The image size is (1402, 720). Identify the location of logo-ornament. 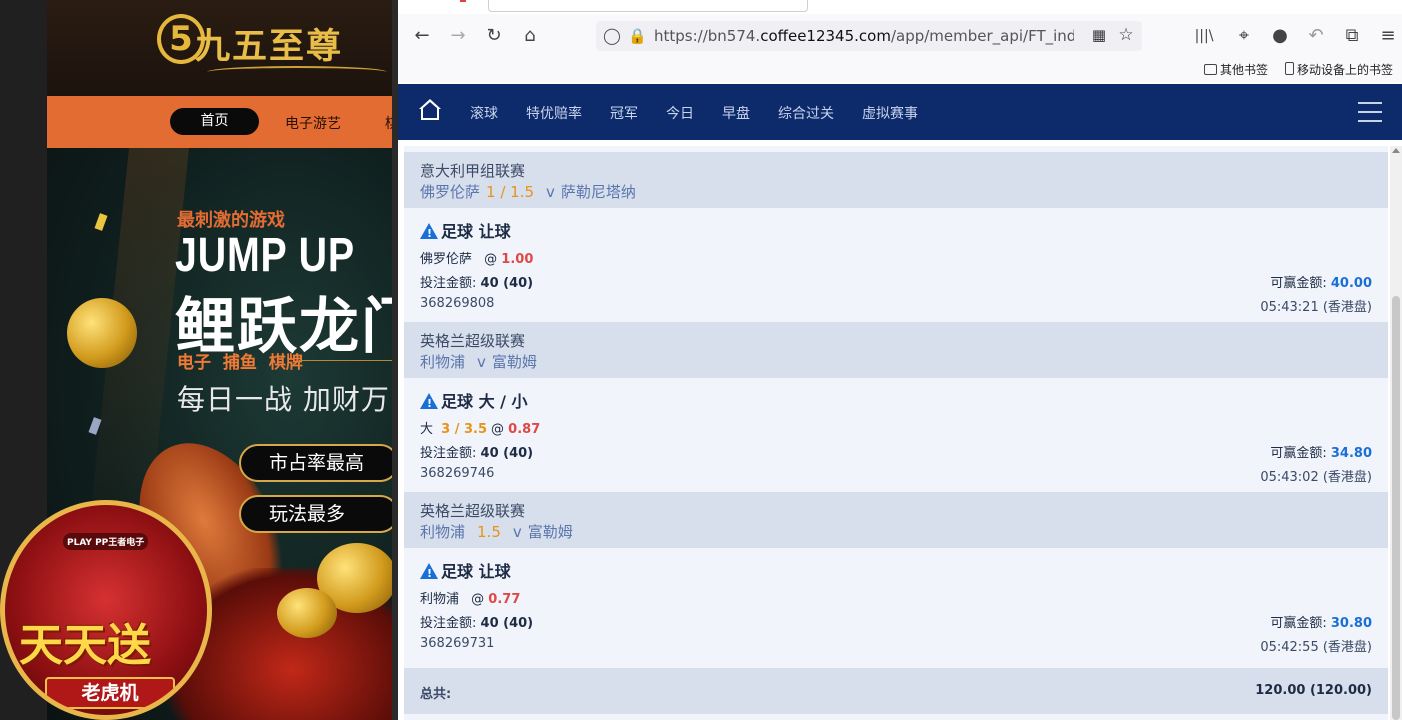
(297, 72).